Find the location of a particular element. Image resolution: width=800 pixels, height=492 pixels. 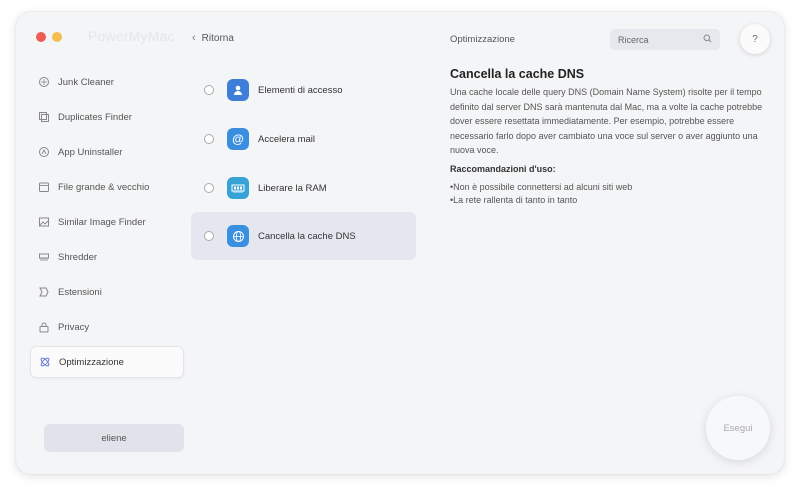

sidebar-item-label: Similar Image Finder is located at coordinates (102, 222).